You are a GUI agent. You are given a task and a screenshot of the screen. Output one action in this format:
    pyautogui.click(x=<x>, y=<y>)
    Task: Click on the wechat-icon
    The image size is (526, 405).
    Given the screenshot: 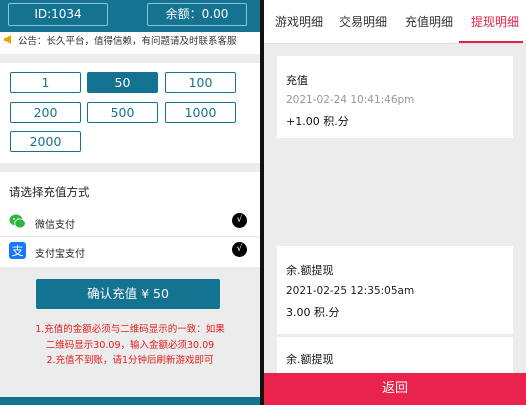 What is the action you would take?
    pyautogui.click(x=17, y=221)
    